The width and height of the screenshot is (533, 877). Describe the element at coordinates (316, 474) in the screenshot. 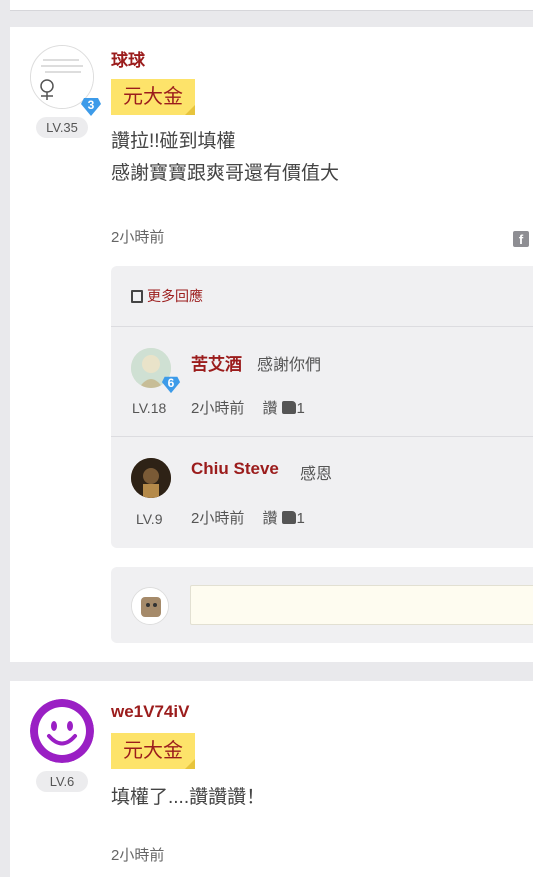

I see `reply-text: 感恩` at that location.